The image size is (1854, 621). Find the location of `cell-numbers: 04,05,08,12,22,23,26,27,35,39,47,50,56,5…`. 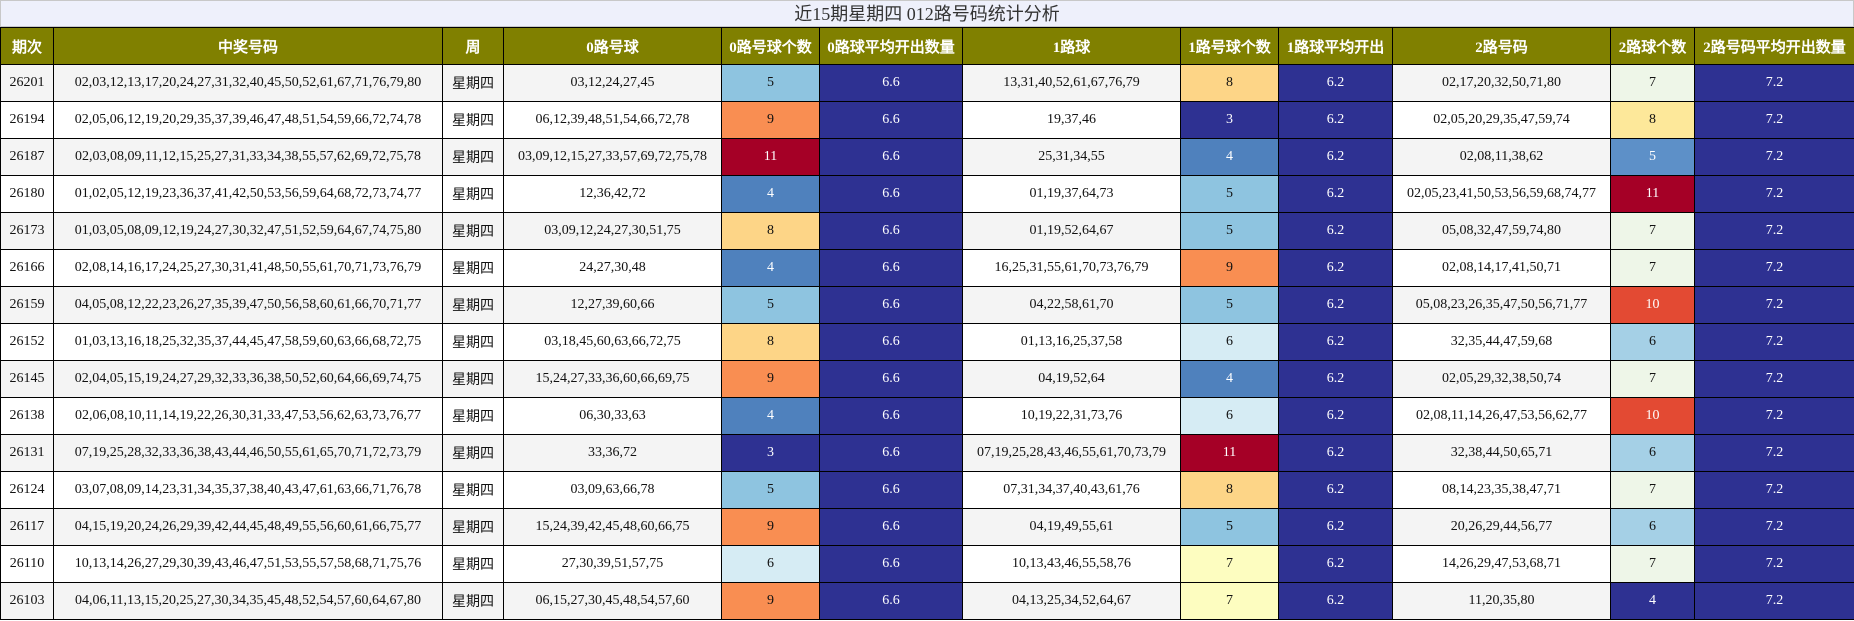

cell-numbers: 04,05,08,12,22,23,26,27,35,39,47,50,56,5… is located at coordinates (248, 305).